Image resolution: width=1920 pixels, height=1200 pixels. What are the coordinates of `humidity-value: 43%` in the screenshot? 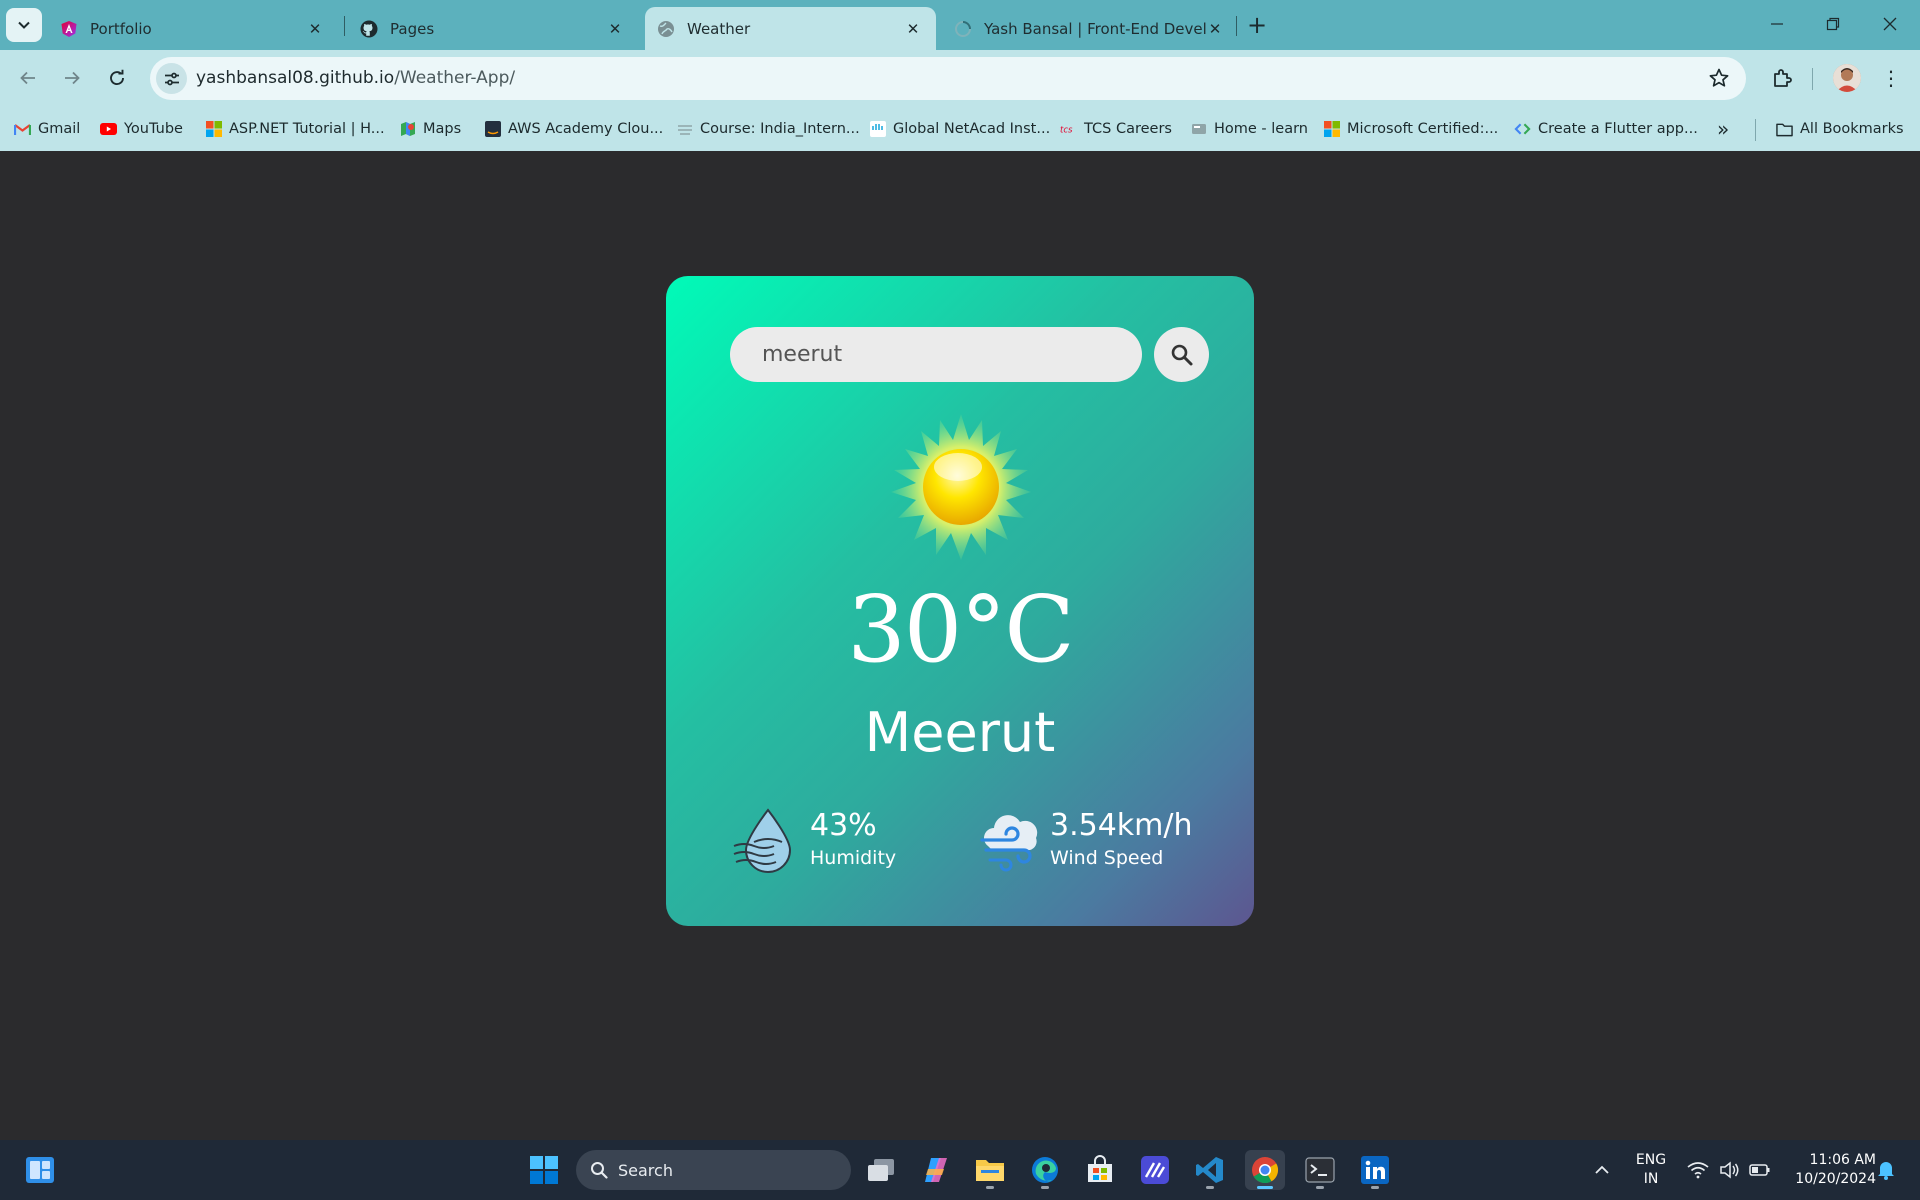 It's located at (843, 825).